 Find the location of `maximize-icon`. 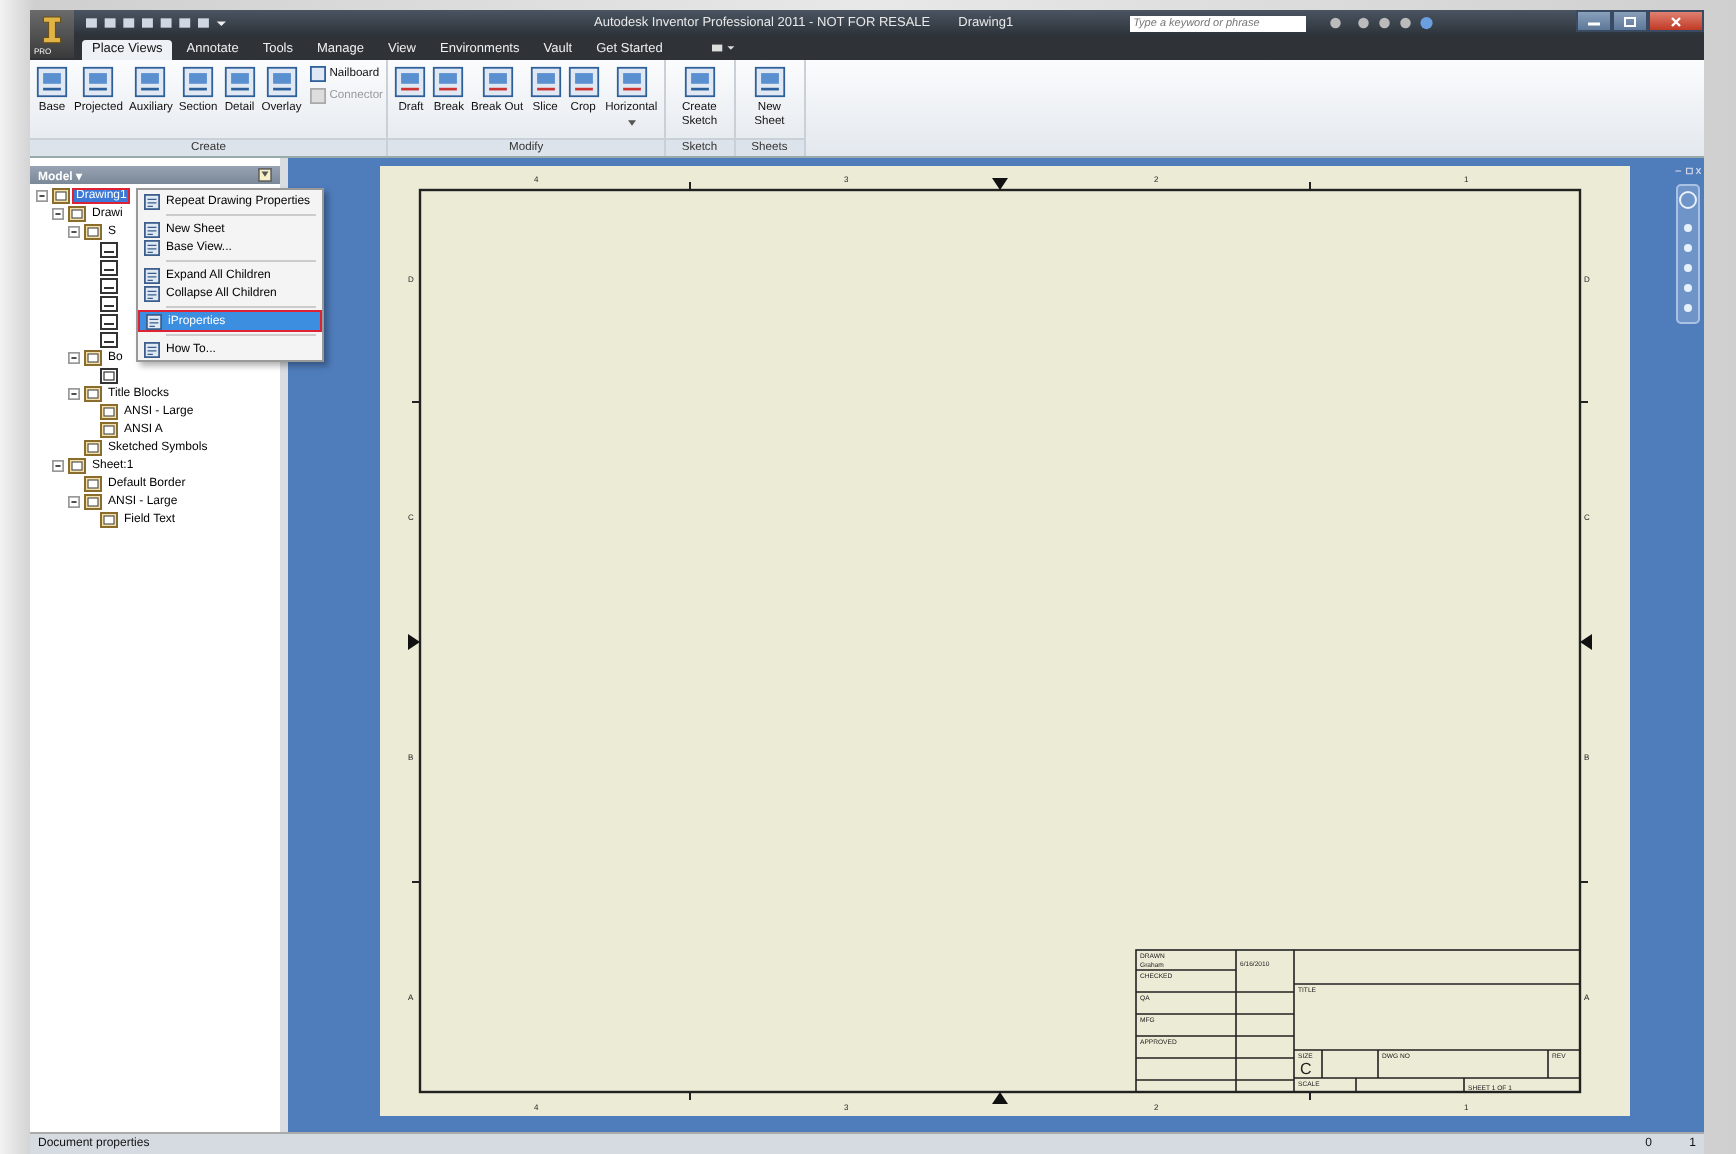

maximize-icon is located at coordinates (1630, 21).